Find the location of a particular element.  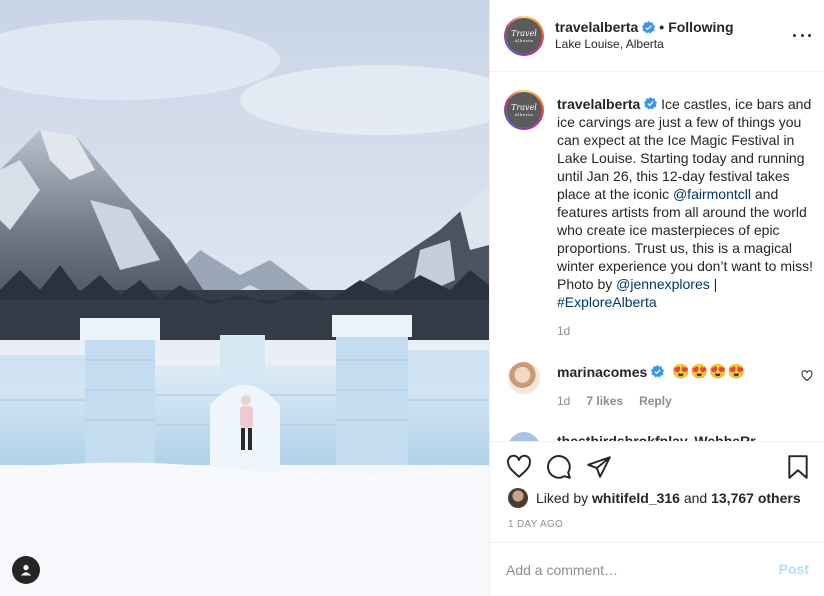

liked-by-label: Liked by is located at coordinates (562, 498).